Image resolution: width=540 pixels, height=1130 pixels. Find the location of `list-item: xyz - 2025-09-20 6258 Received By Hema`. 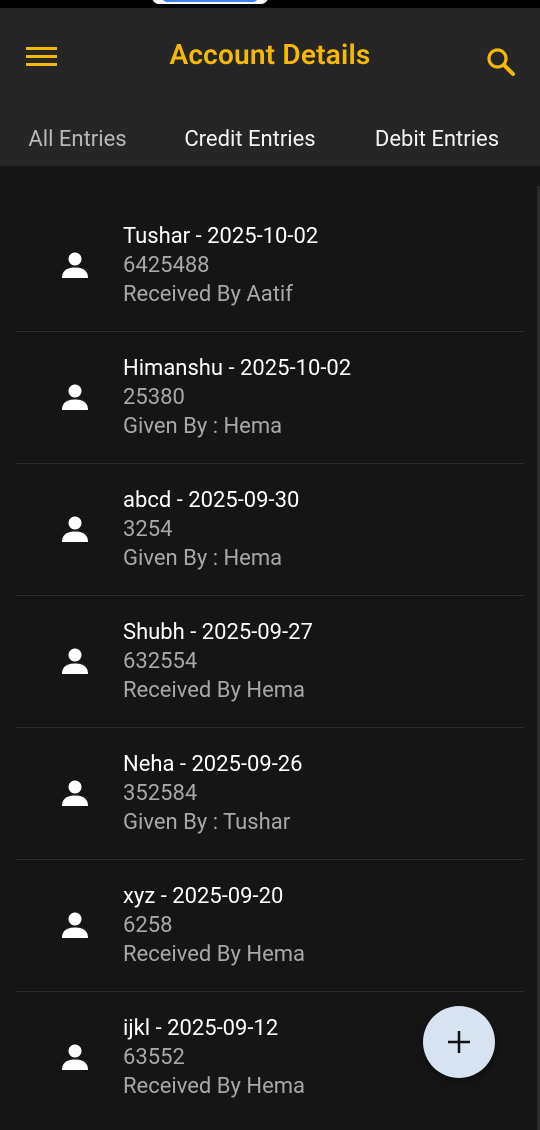

list-item: xyz - 2025-09-20 6258 Received By Hema is located at coordinates (262, 926).